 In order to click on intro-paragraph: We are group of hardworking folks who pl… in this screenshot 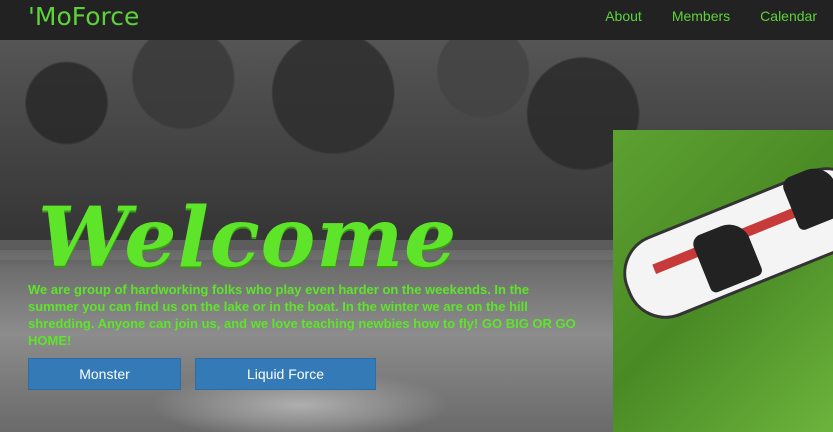, I will do `click(302, 315)`.